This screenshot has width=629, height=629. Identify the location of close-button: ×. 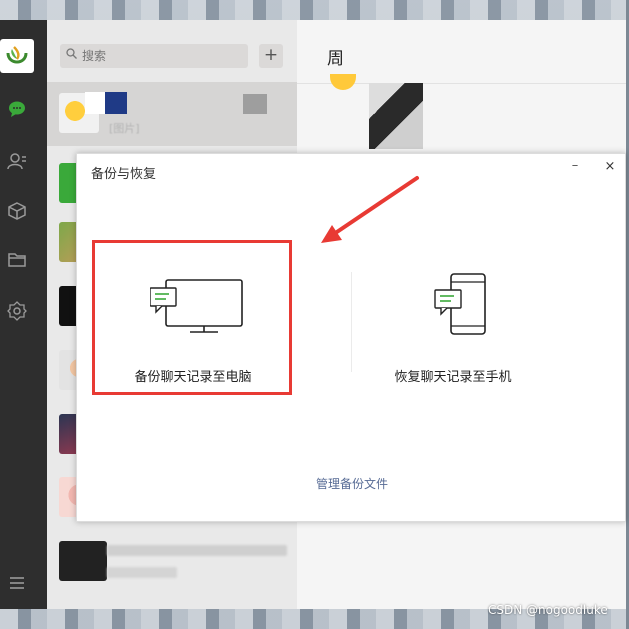
(610, 167).